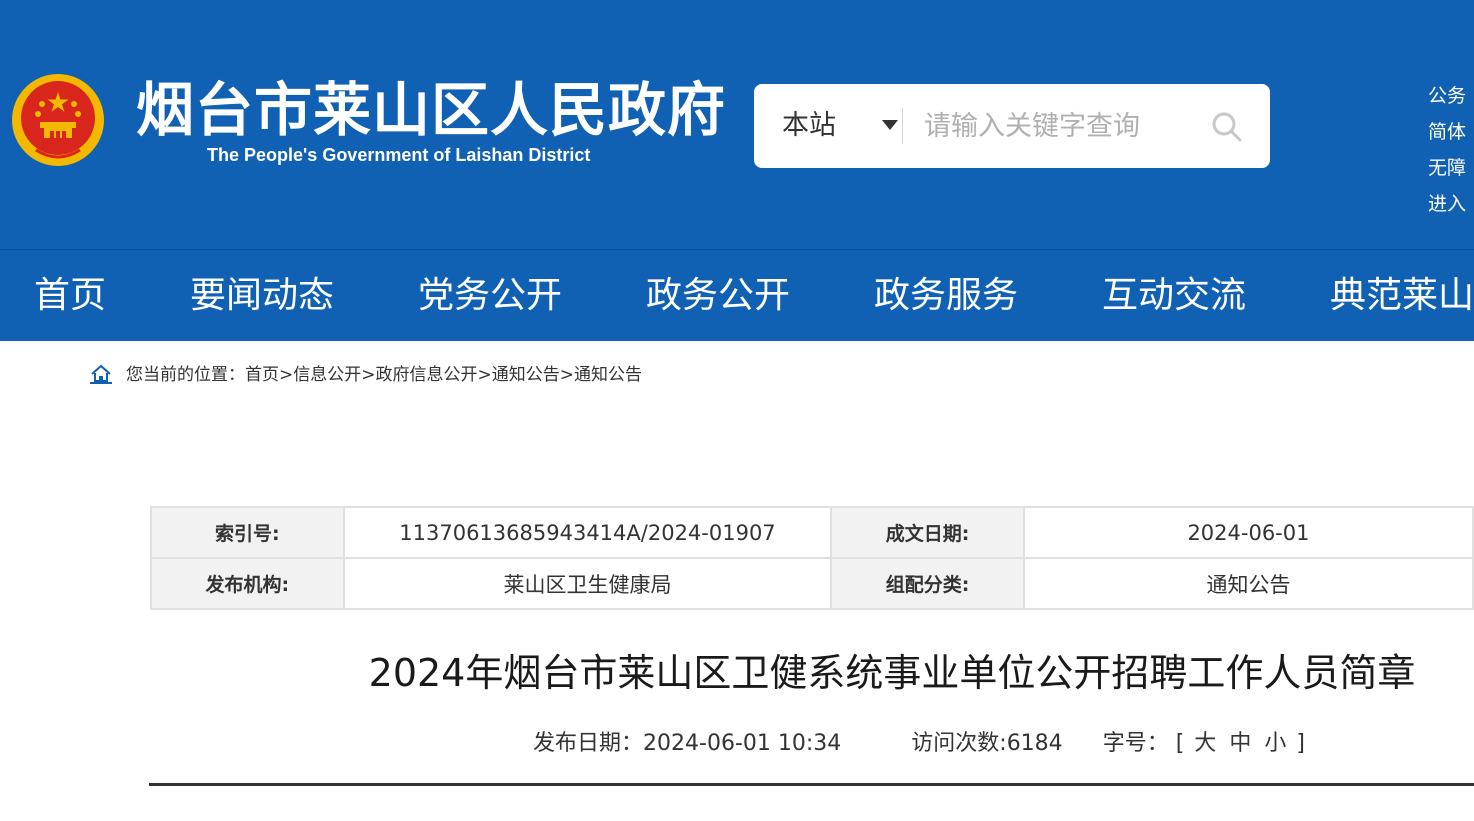 Image resolution: width=1474 pixels, height=821 pixels. What do you see at coordinates (1451, 204) in the screenshot?
I see `top-link-enter: 进入` at bounding box center [1451, 204].